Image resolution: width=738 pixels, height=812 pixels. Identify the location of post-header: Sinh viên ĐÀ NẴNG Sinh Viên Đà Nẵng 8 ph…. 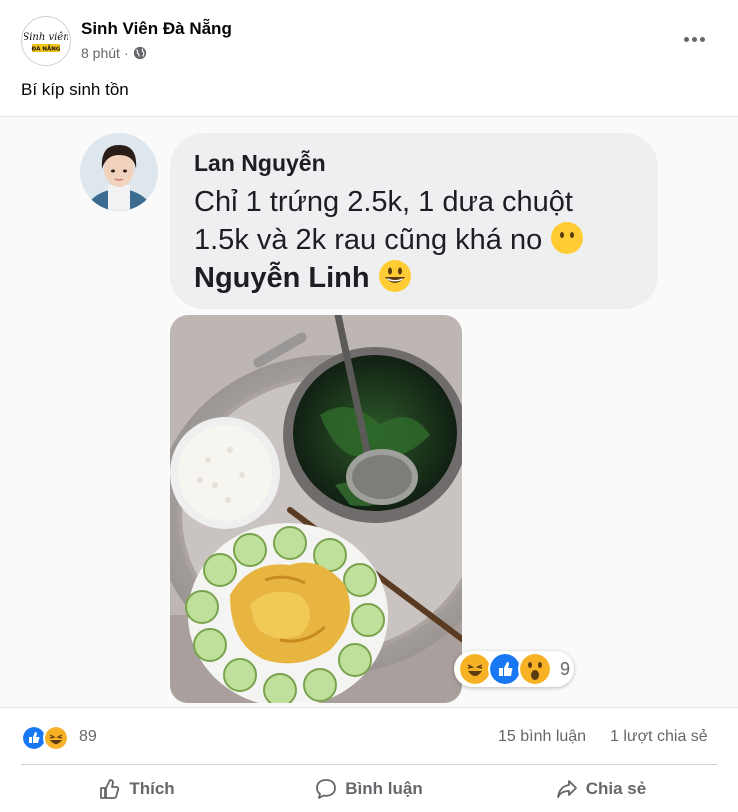
(369, 35).